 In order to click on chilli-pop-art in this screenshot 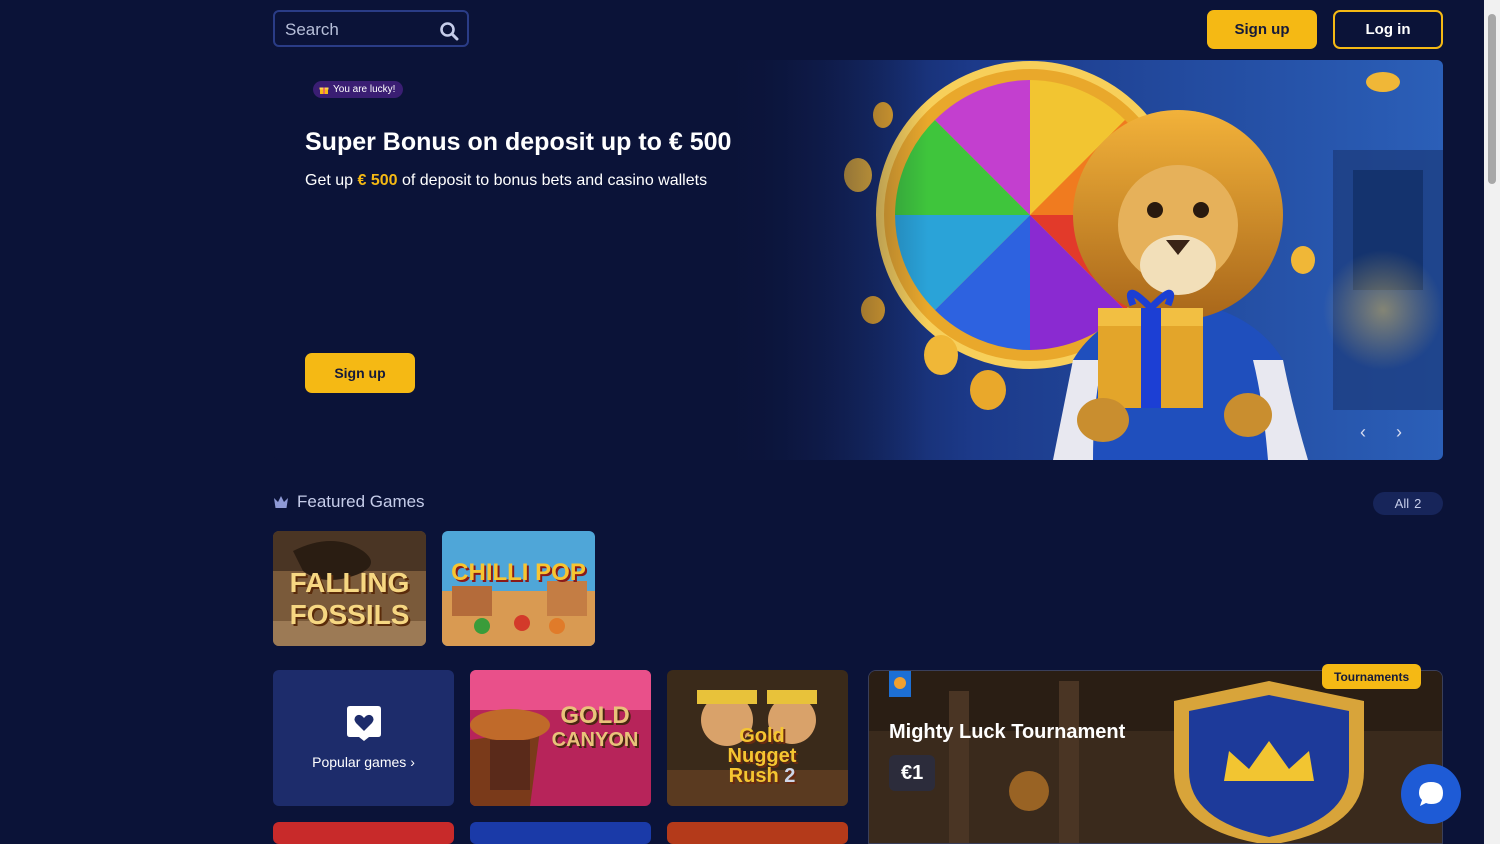, I will do `click(518, 588)`.